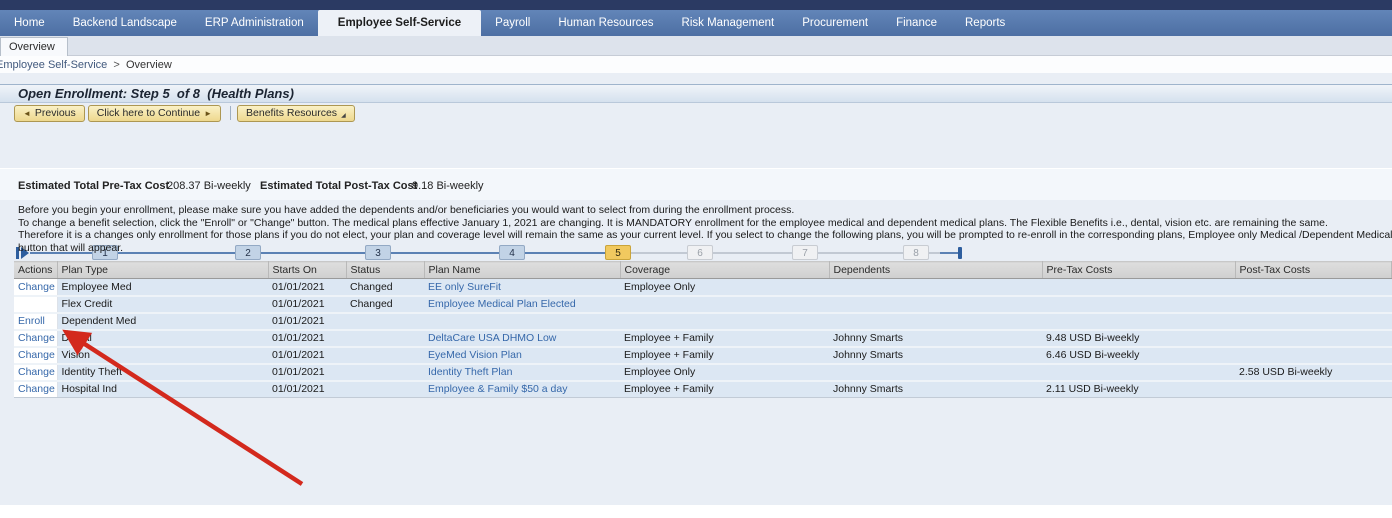  I want to click on instruction-line-4: button that will appear., so click(71, 247).